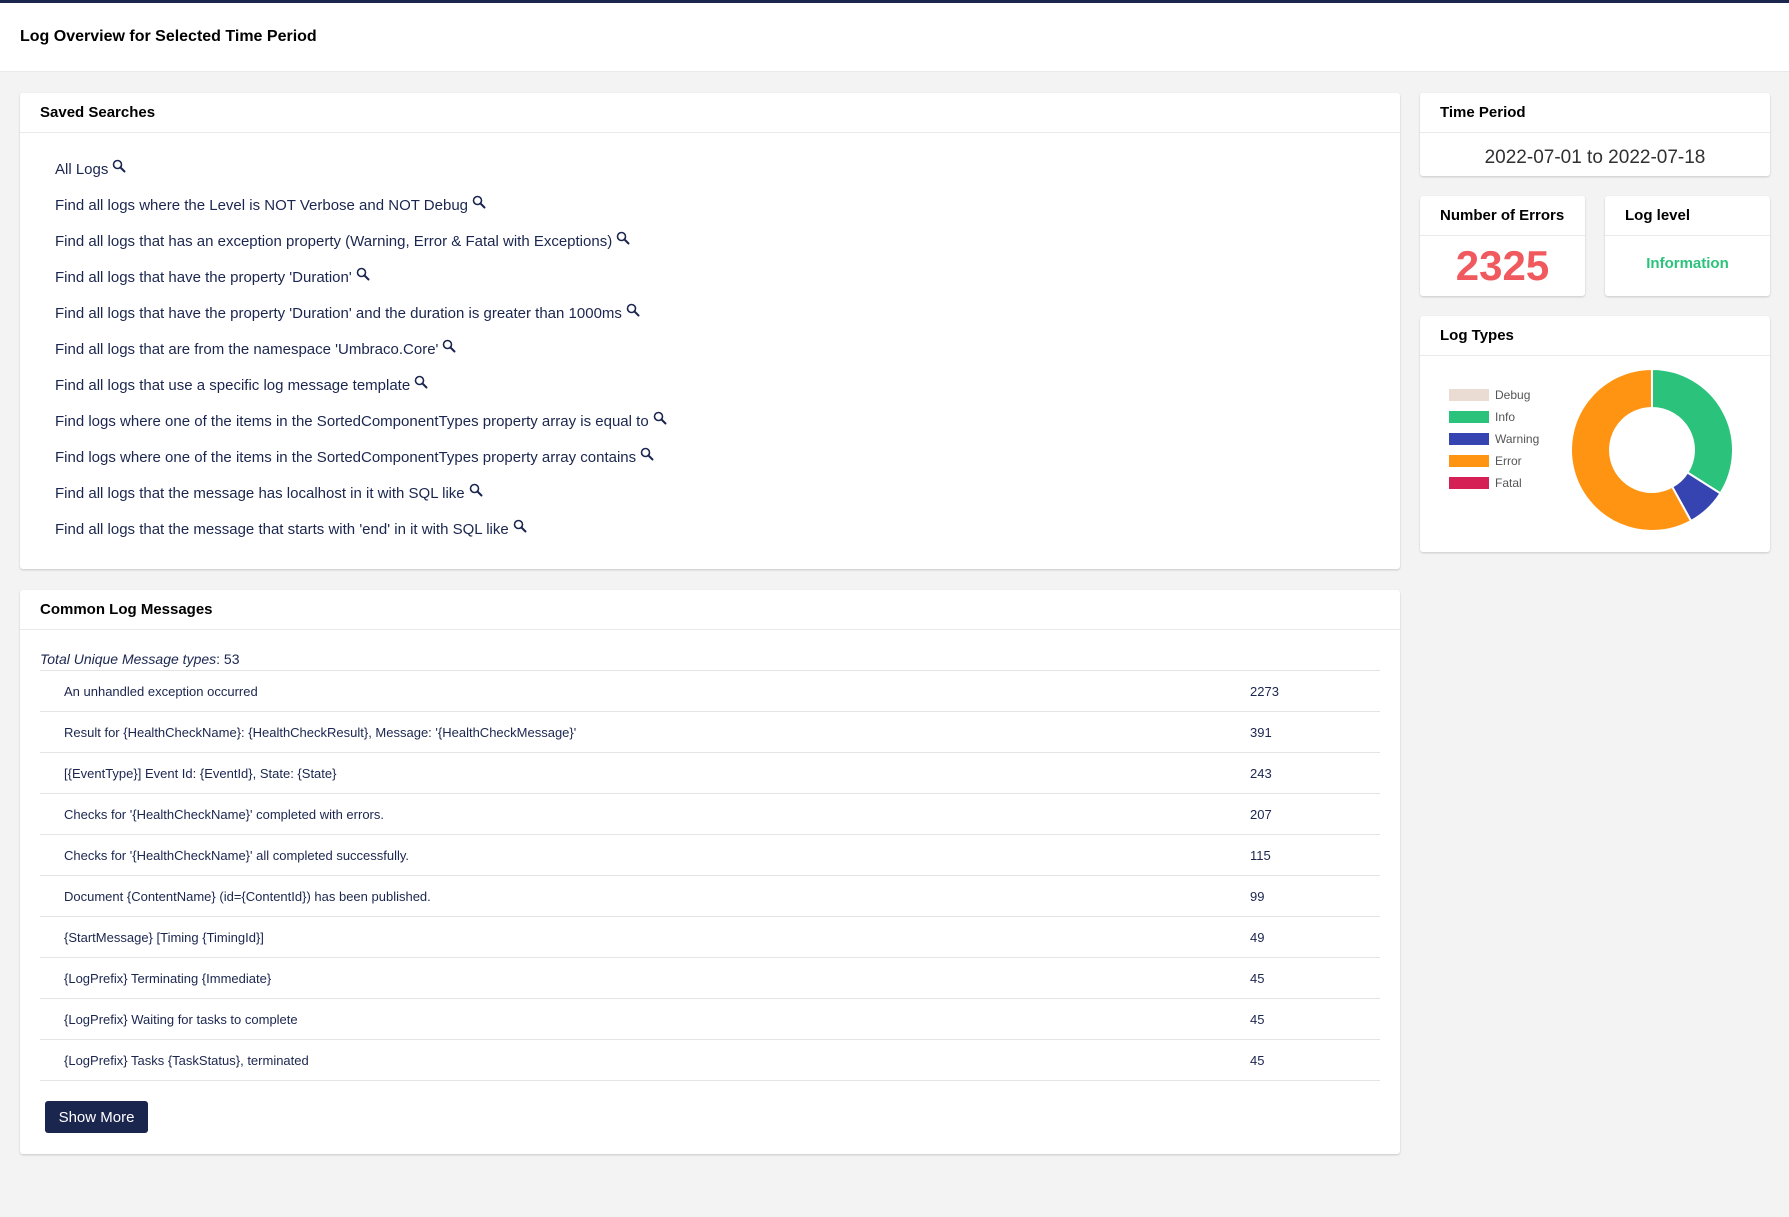 The image size is (1789, 1217). I want to click on table-row: An unhandled exception occurred 2273, so click(710, 691).